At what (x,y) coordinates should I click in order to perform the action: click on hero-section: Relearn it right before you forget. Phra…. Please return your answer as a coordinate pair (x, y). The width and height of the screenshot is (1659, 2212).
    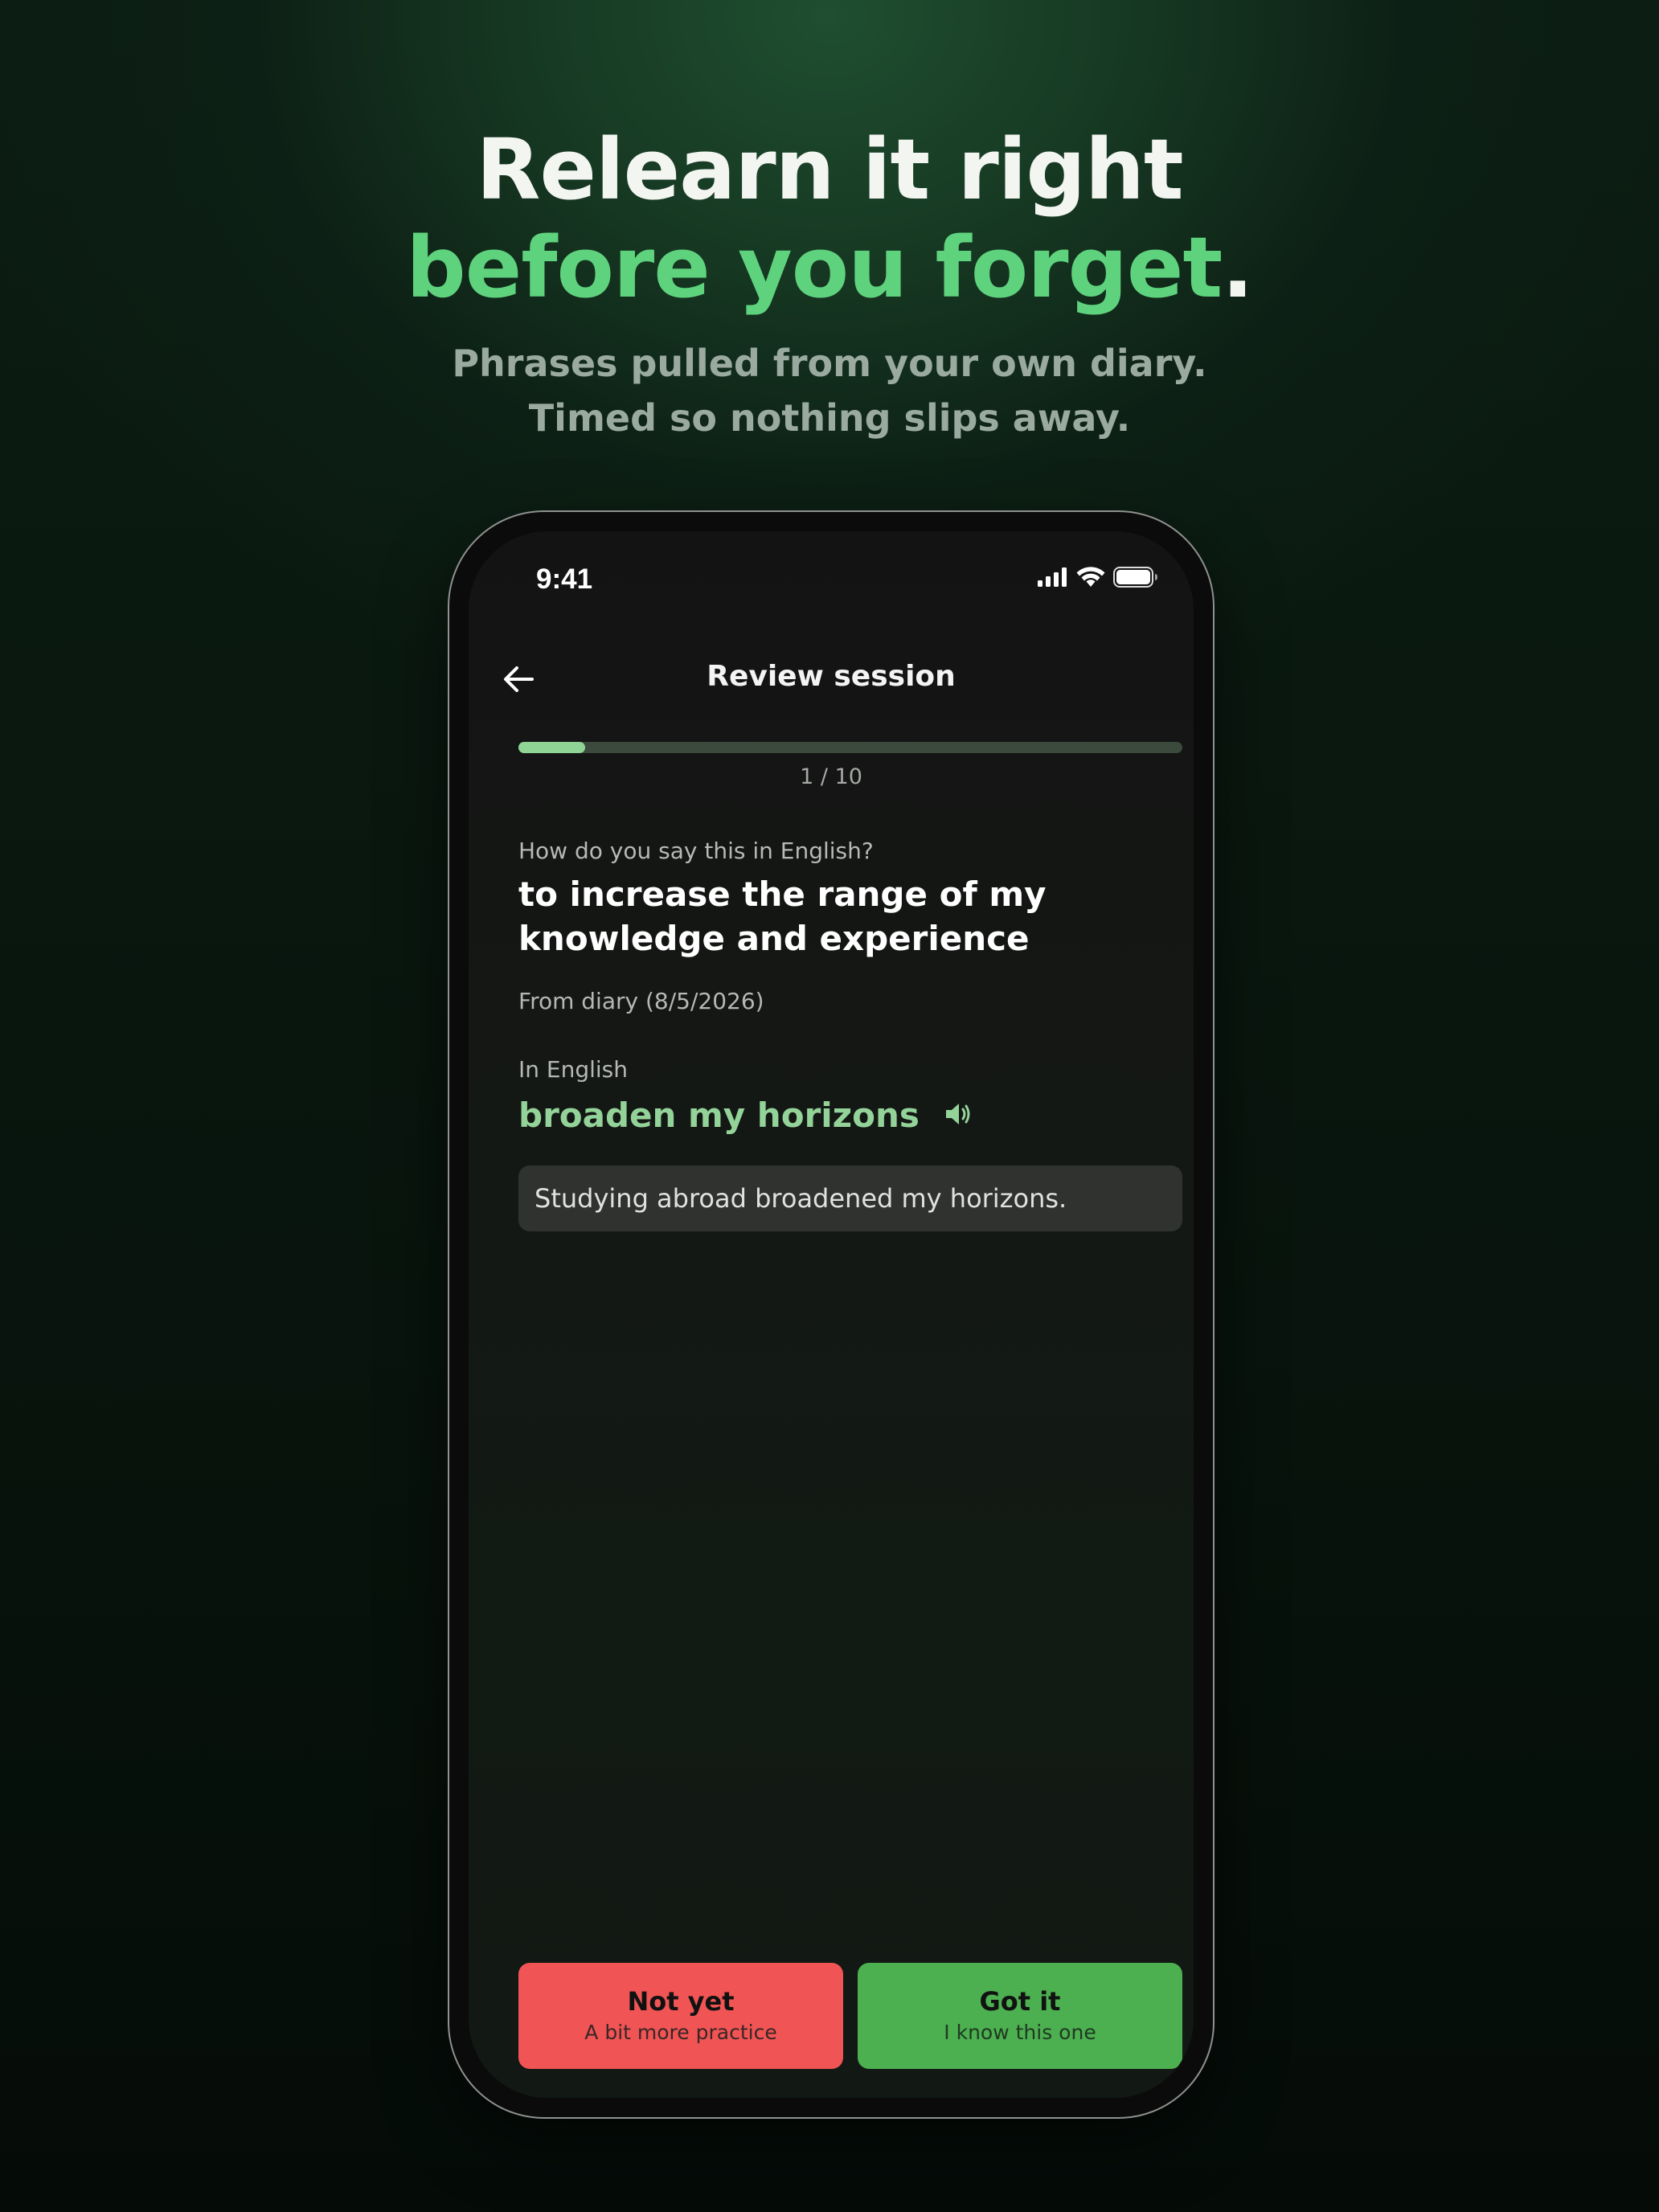
    Looking at the image, I should click on (829, 283).